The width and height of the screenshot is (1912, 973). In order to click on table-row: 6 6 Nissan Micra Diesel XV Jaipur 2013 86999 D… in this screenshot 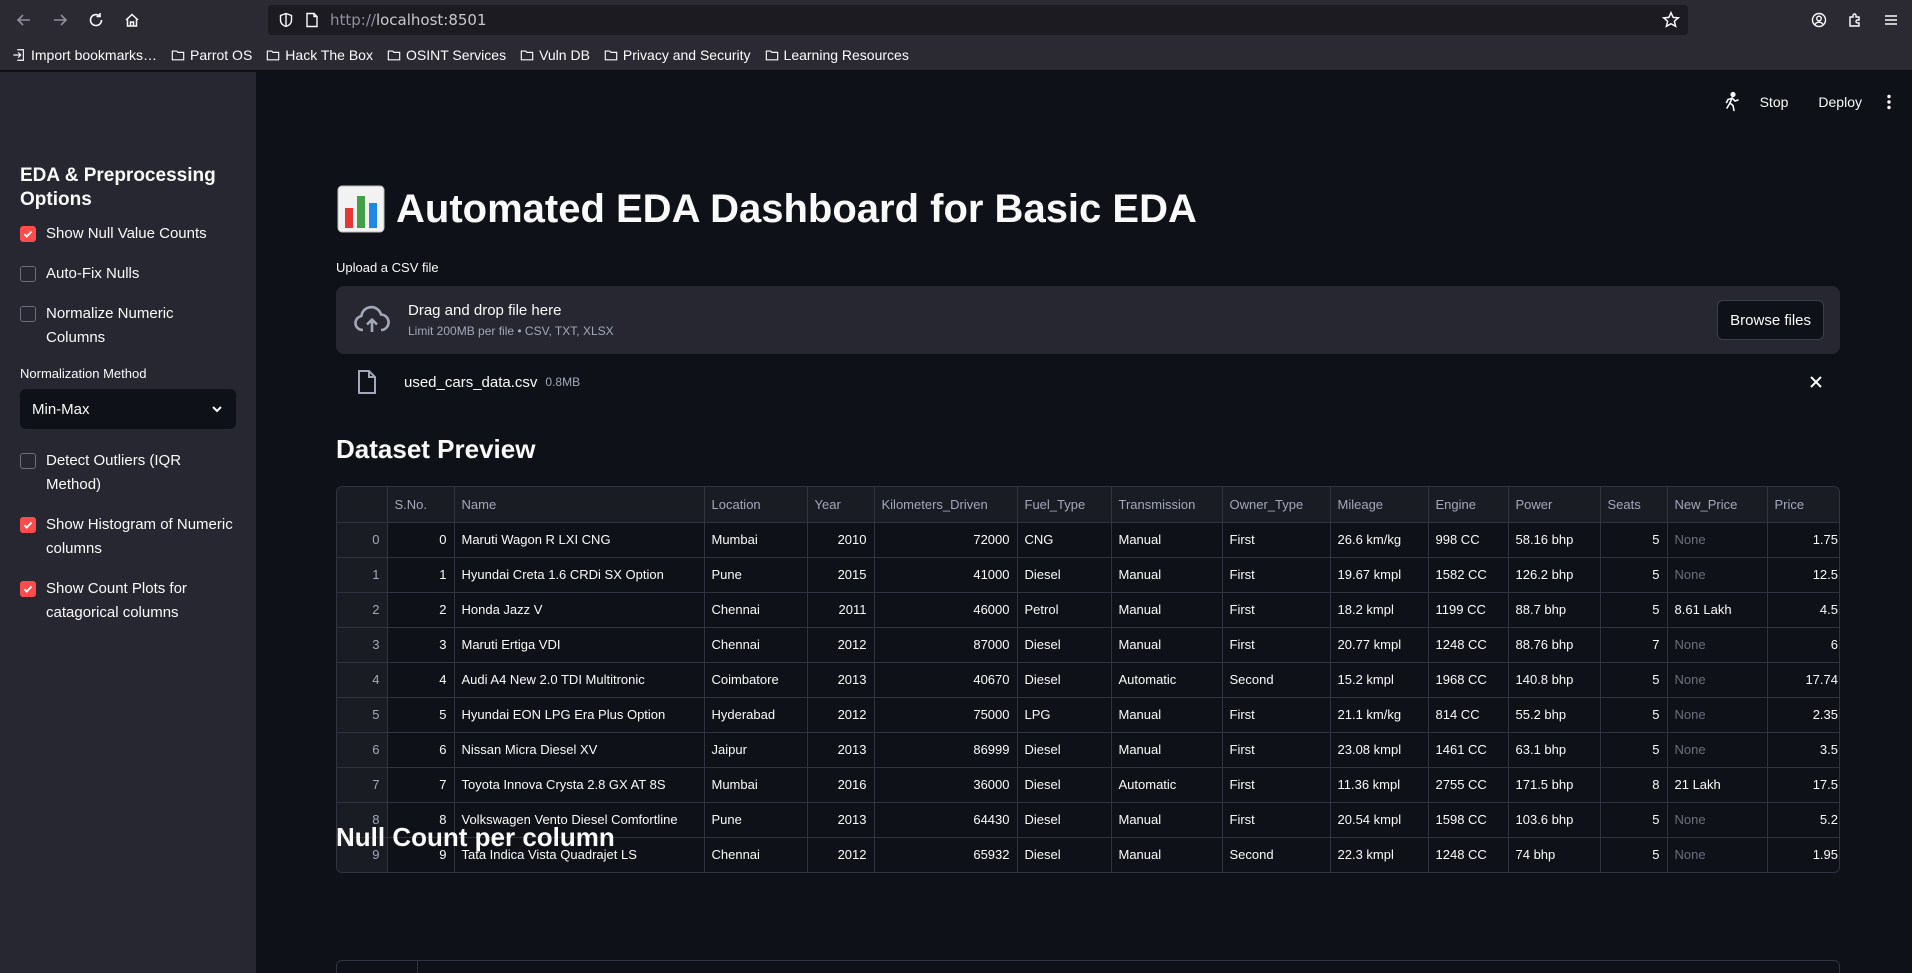, I will do `click(1088, 750)`.